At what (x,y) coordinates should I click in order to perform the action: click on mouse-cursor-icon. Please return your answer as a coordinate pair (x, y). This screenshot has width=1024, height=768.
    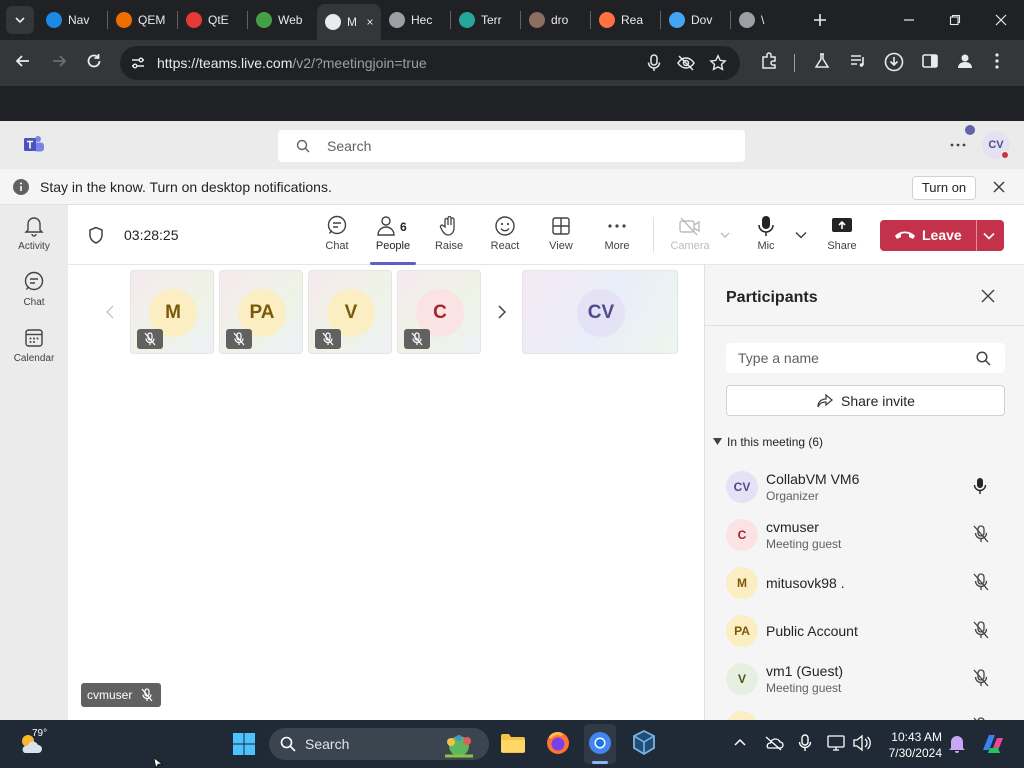
    Looking at the image, I should click on (159, 763).